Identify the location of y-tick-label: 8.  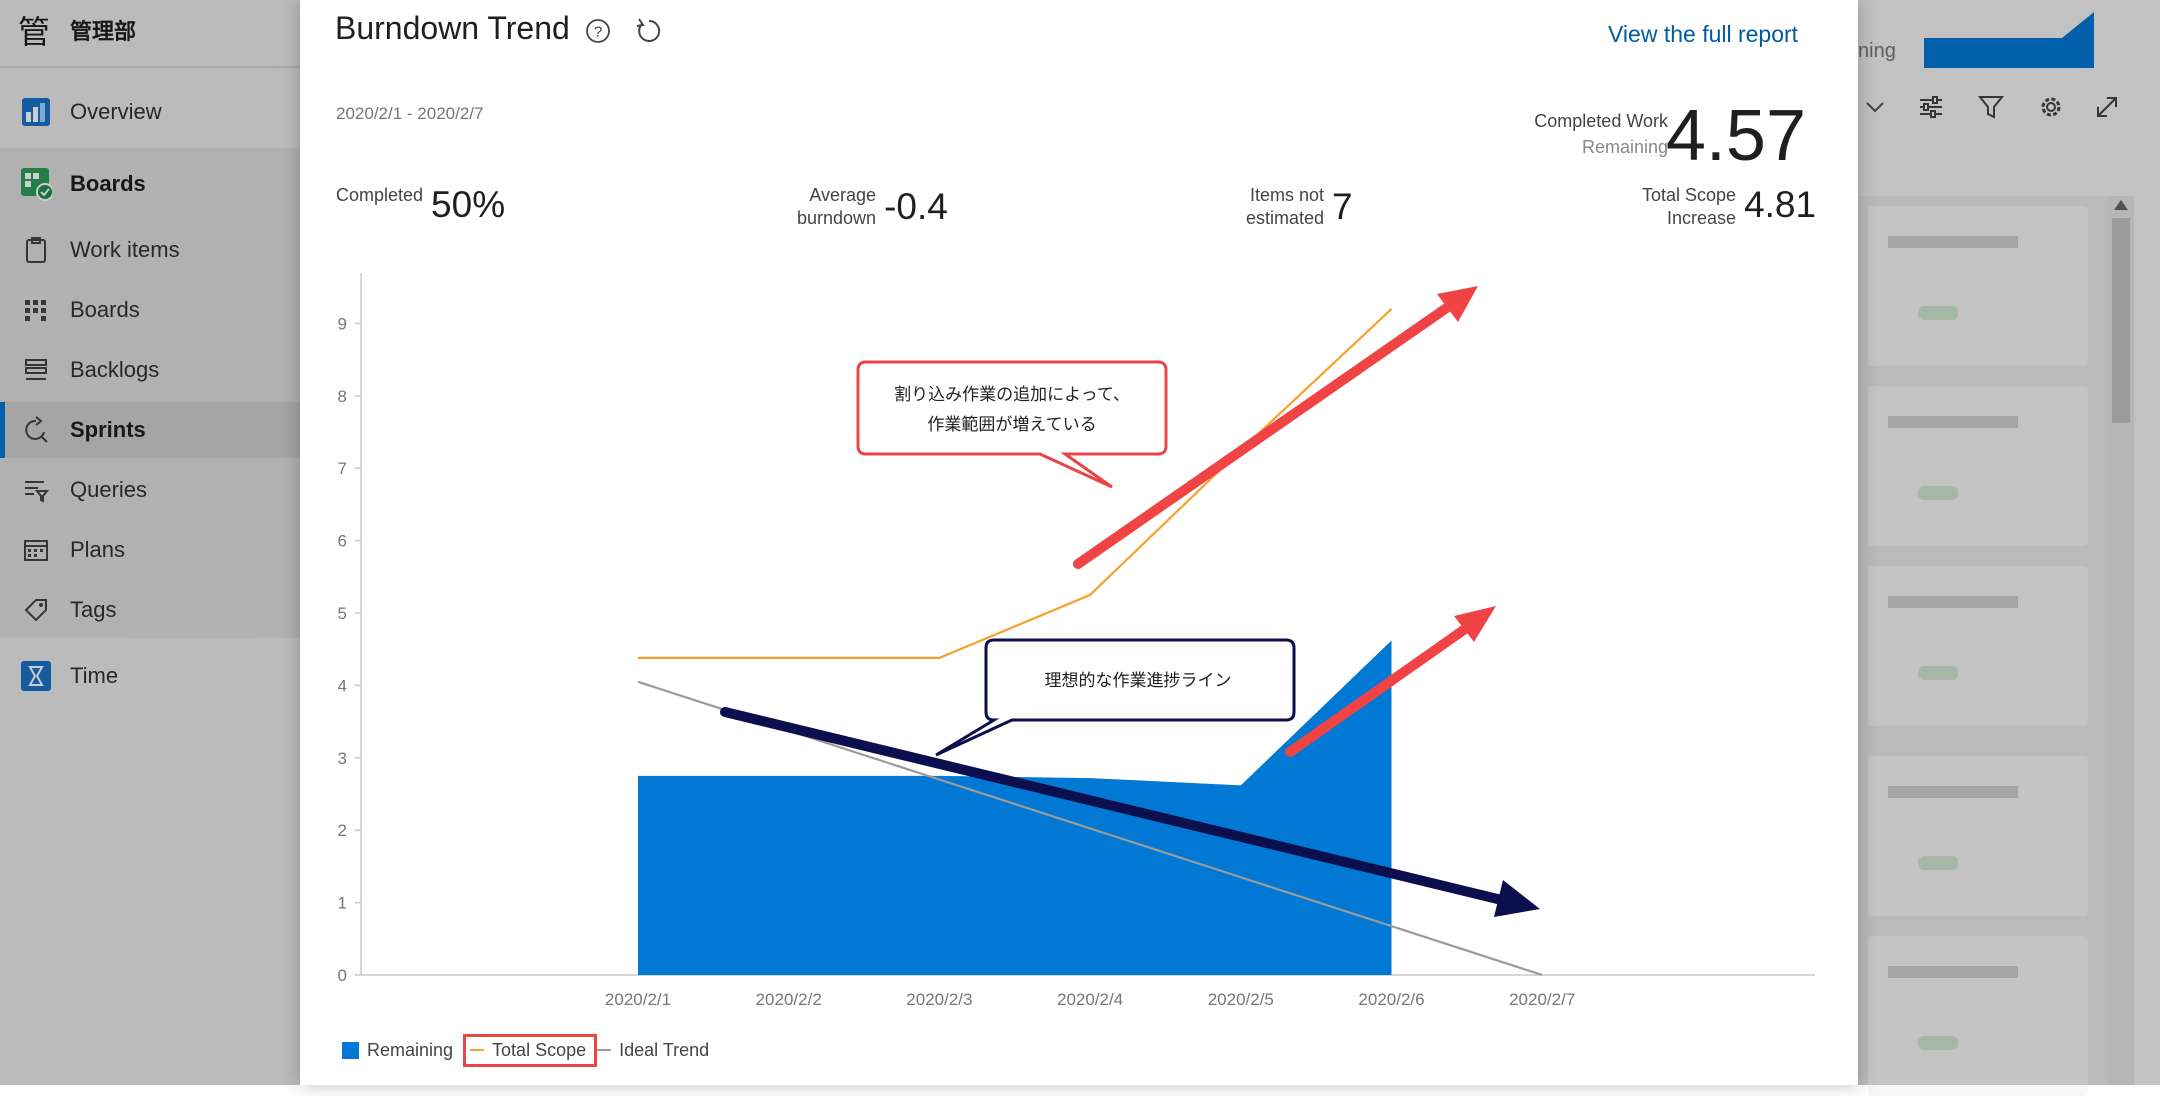
(342, 396).